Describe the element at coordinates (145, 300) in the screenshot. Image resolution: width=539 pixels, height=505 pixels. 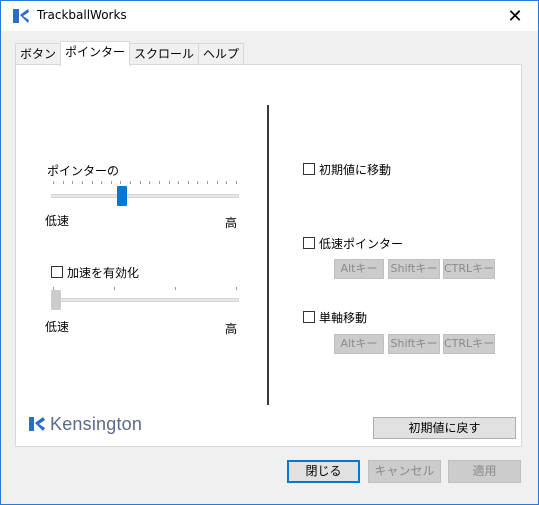
I see `acceleration-track` at that location.